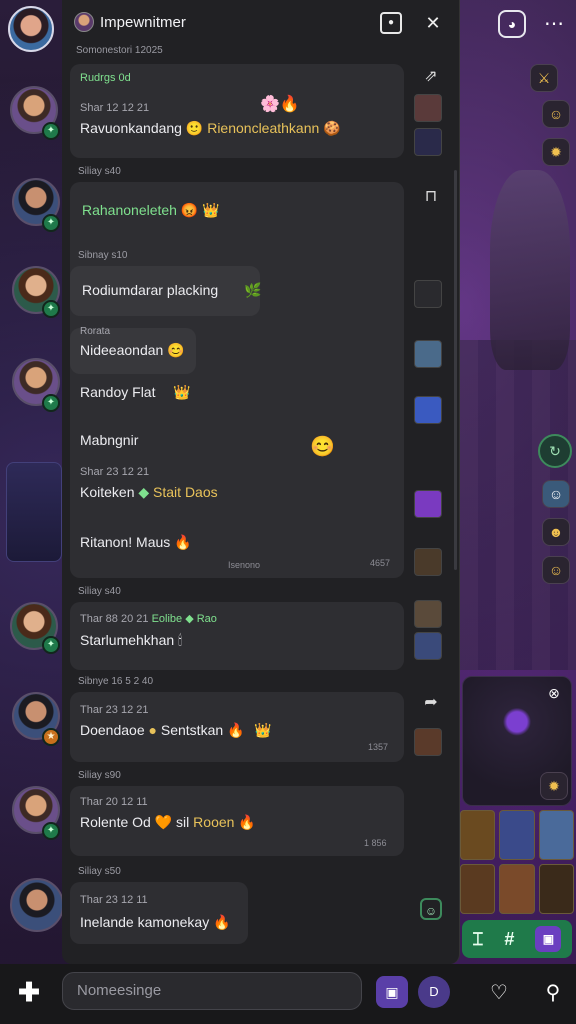 The image size is (576, 1024). Describe the element at coordinates (37, 905) in the screenshot. I see `contact-avatar` at that location.